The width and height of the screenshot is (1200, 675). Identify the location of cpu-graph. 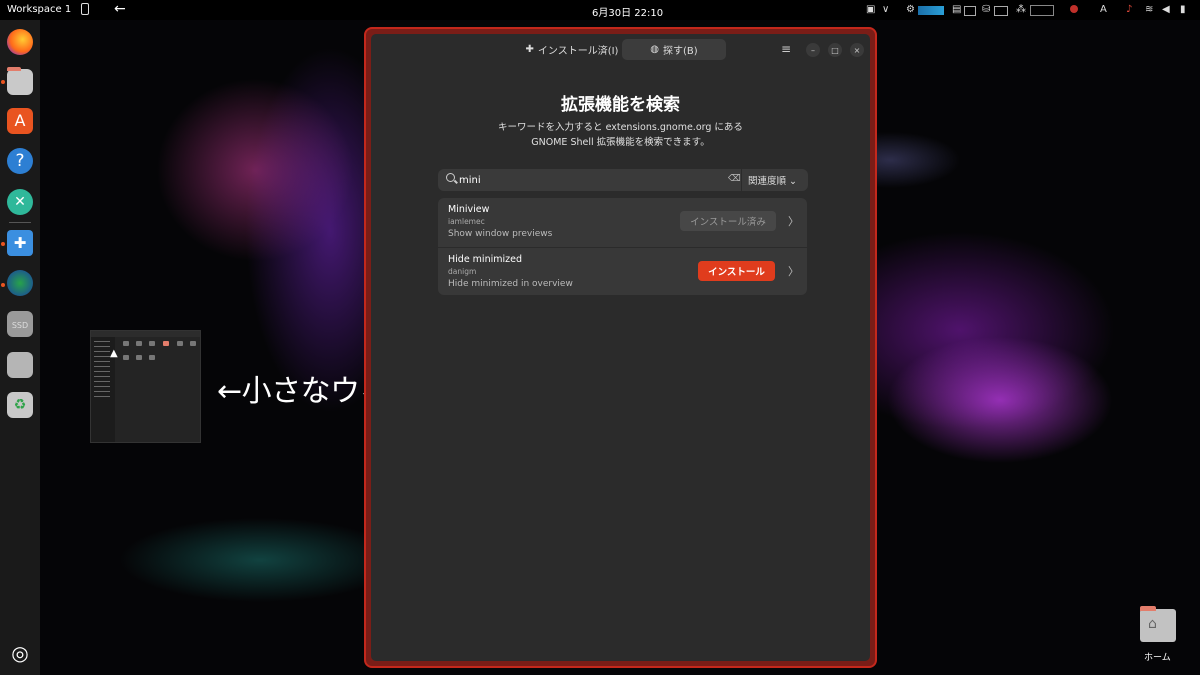
(931, 10).